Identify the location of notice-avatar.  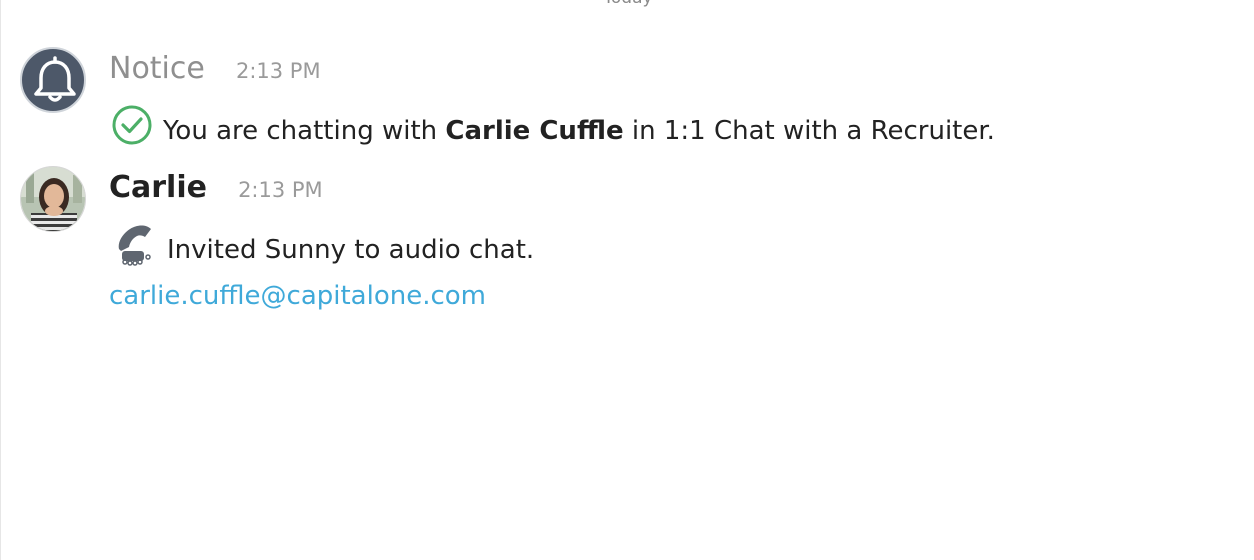
(53, 80).